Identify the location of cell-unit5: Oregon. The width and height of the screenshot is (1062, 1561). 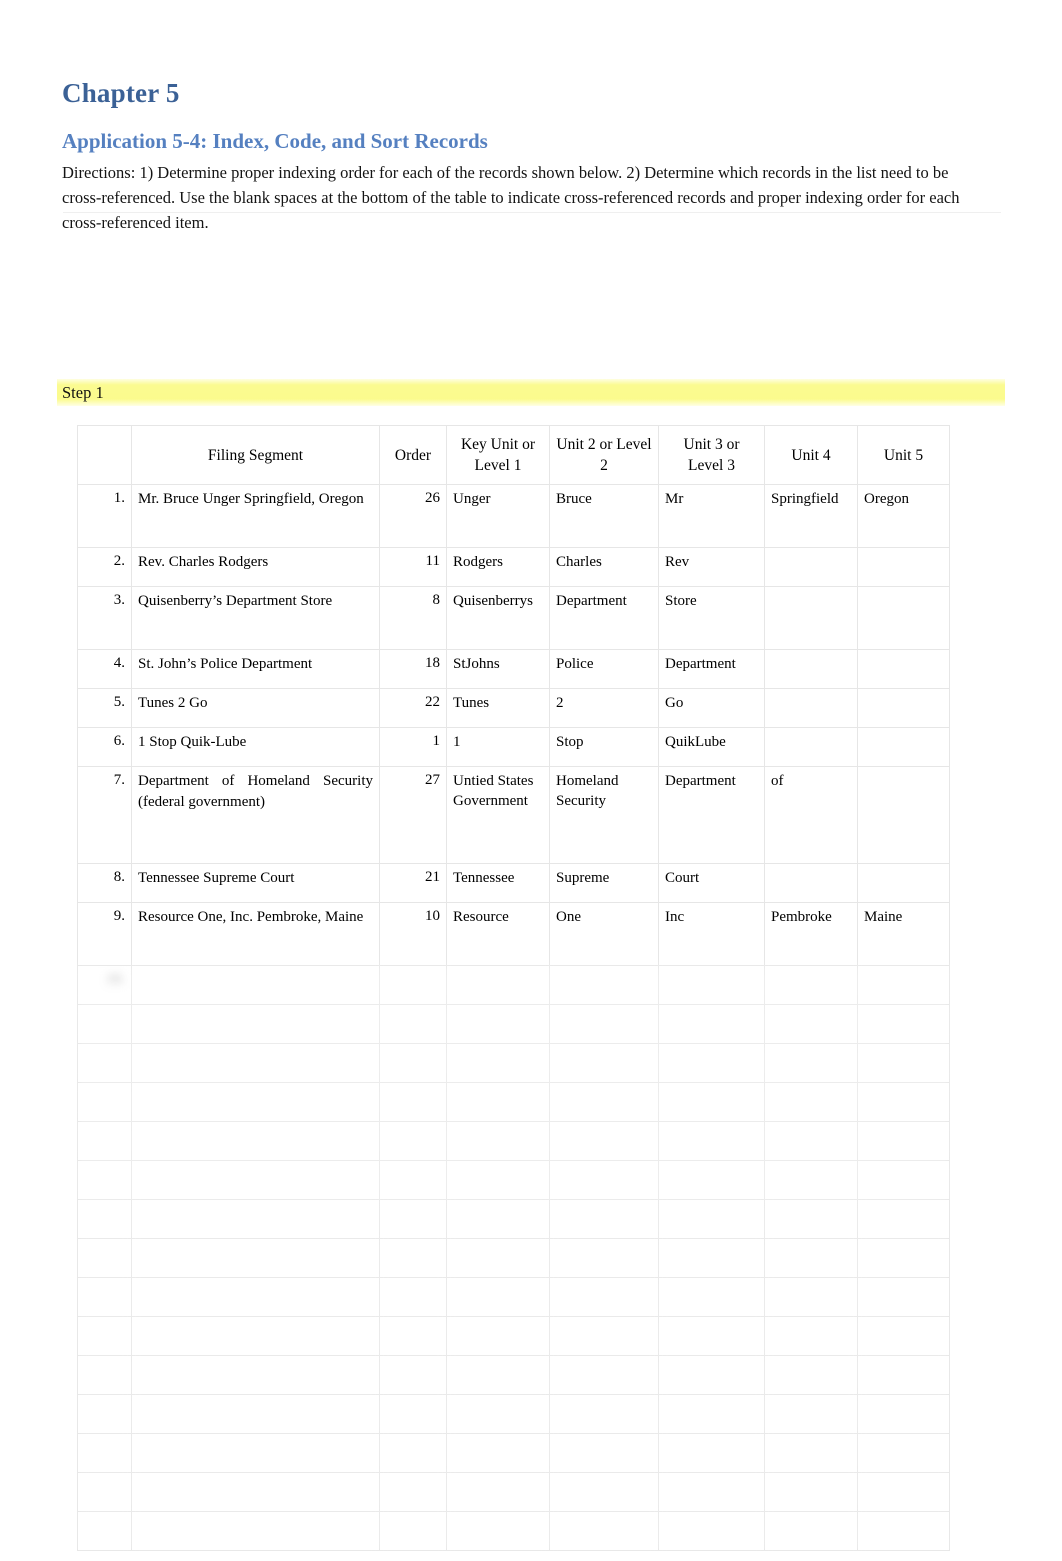
(903, 516).